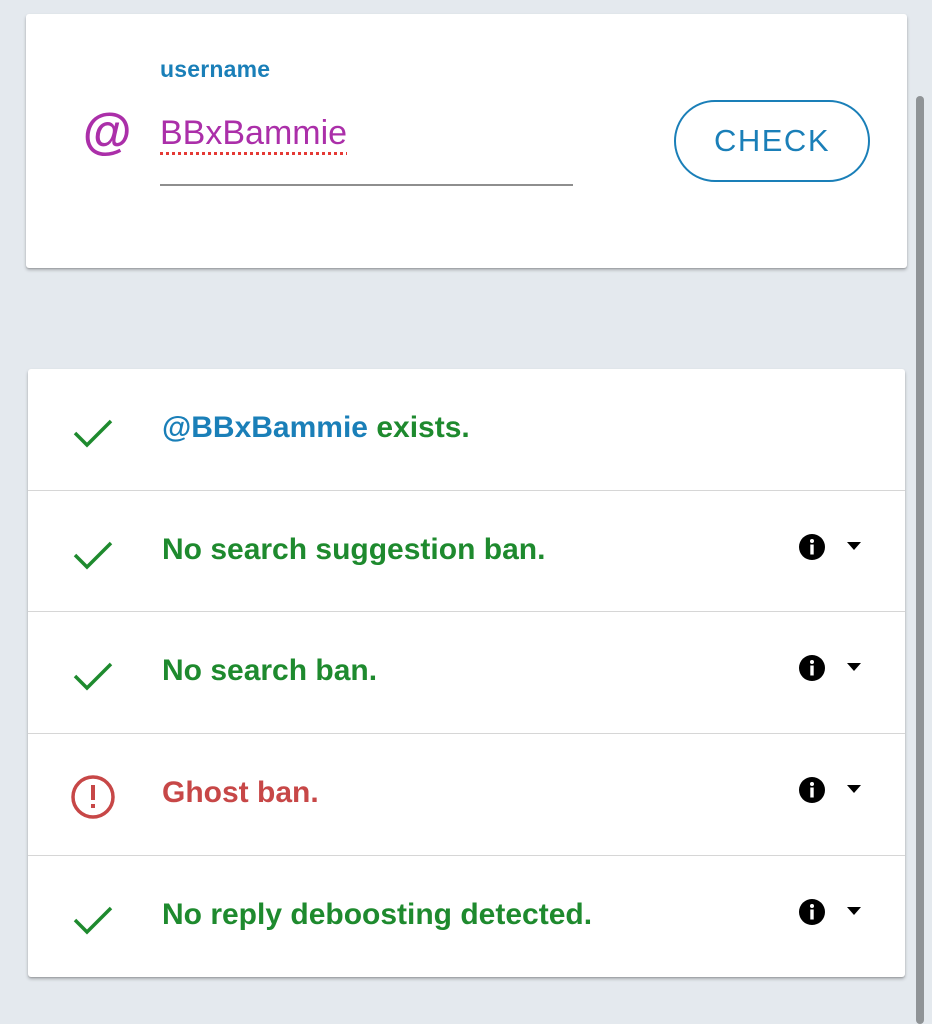 The height and width of the screenshot is (1024, 932). Describe the element at coordinates (466, 793) in the screenshot. I see `result-row-ghost-ban: Ghost ban.` at that location.